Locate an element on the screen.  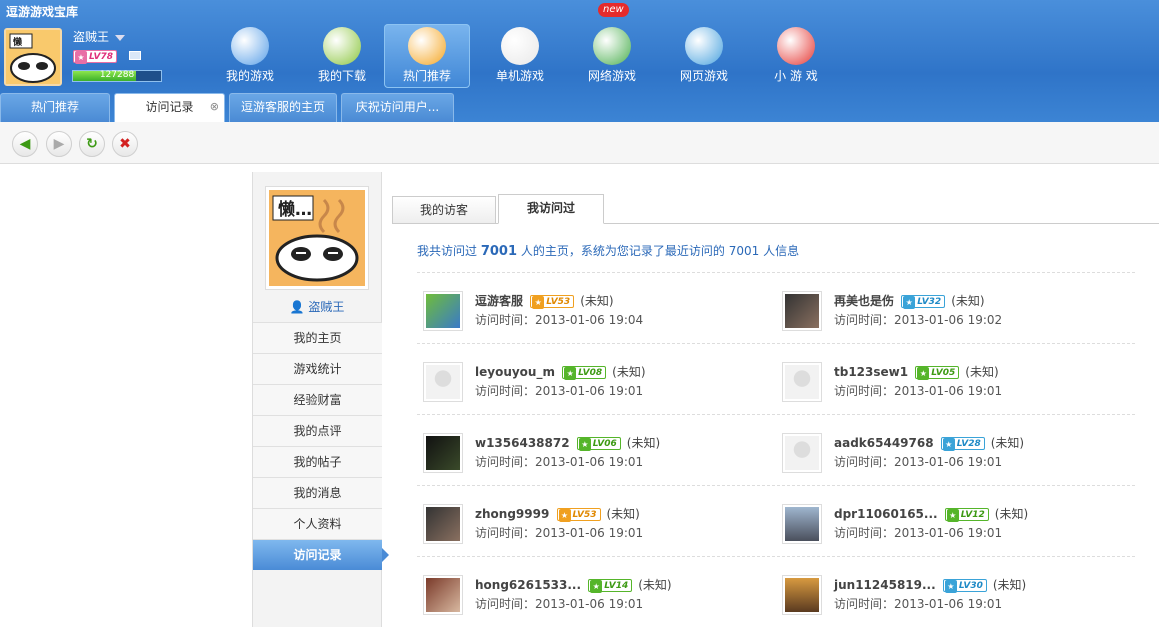
username-dropdown: 盗贼王 is located at coordinates (99, 36).